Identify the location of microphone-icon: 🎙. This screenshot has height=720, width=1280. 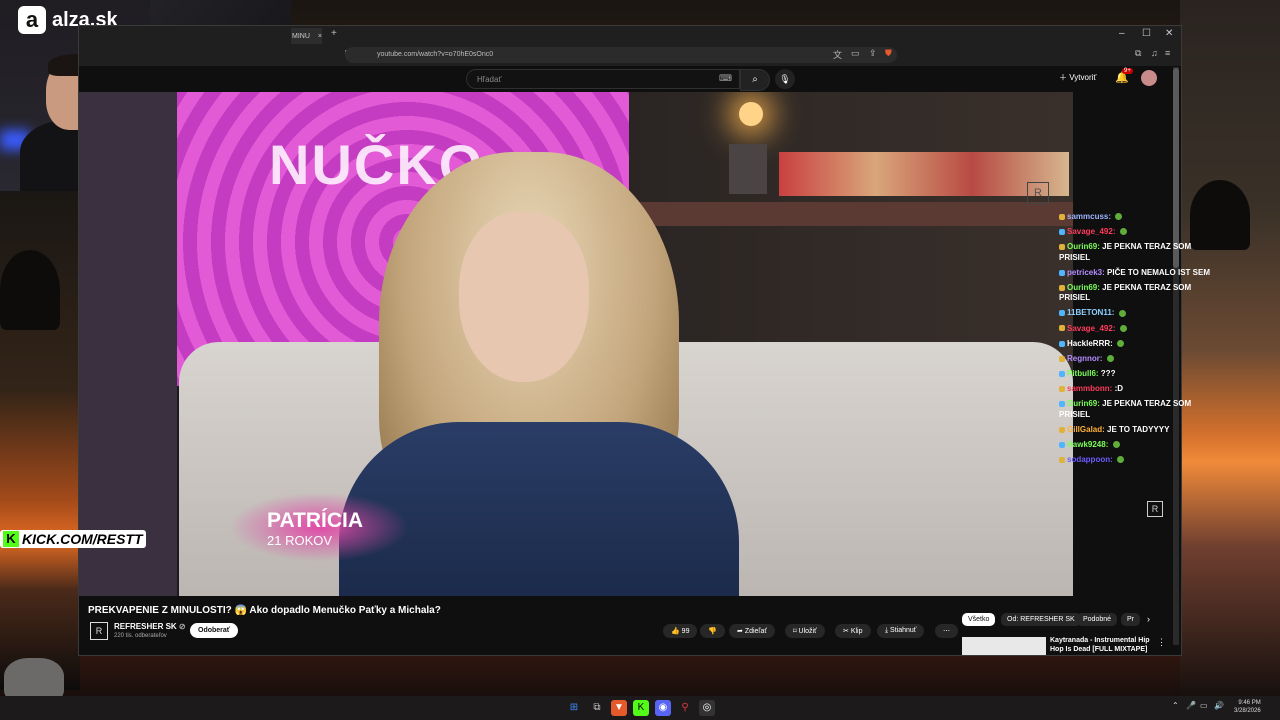
(785, 79).